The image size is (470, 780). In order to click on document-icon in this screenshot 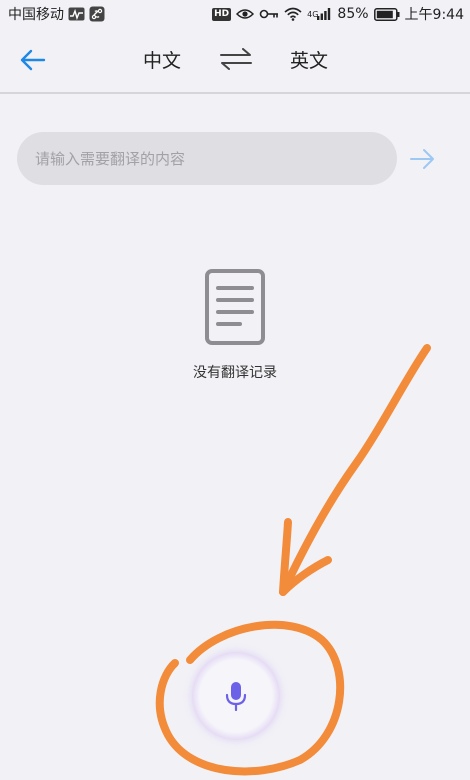, I will do `click(235, 307)`.